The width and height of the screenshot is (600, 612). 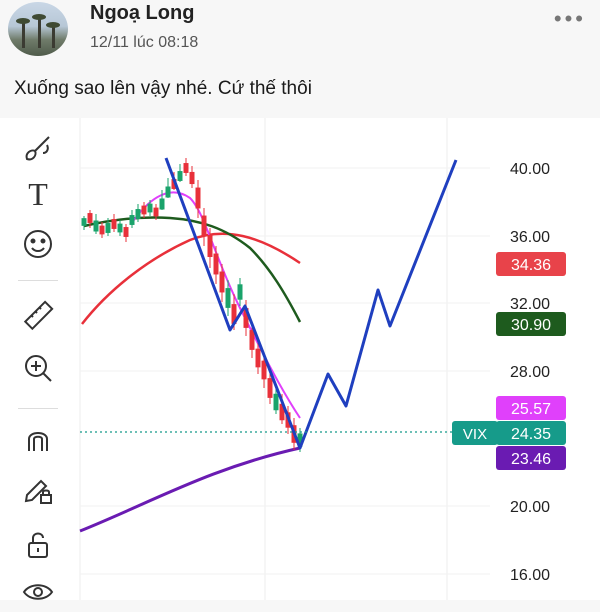 What do you see at coordinates (38, 592) in the screenshot?
I see `eye-icon` at bounding box center [38, 592].